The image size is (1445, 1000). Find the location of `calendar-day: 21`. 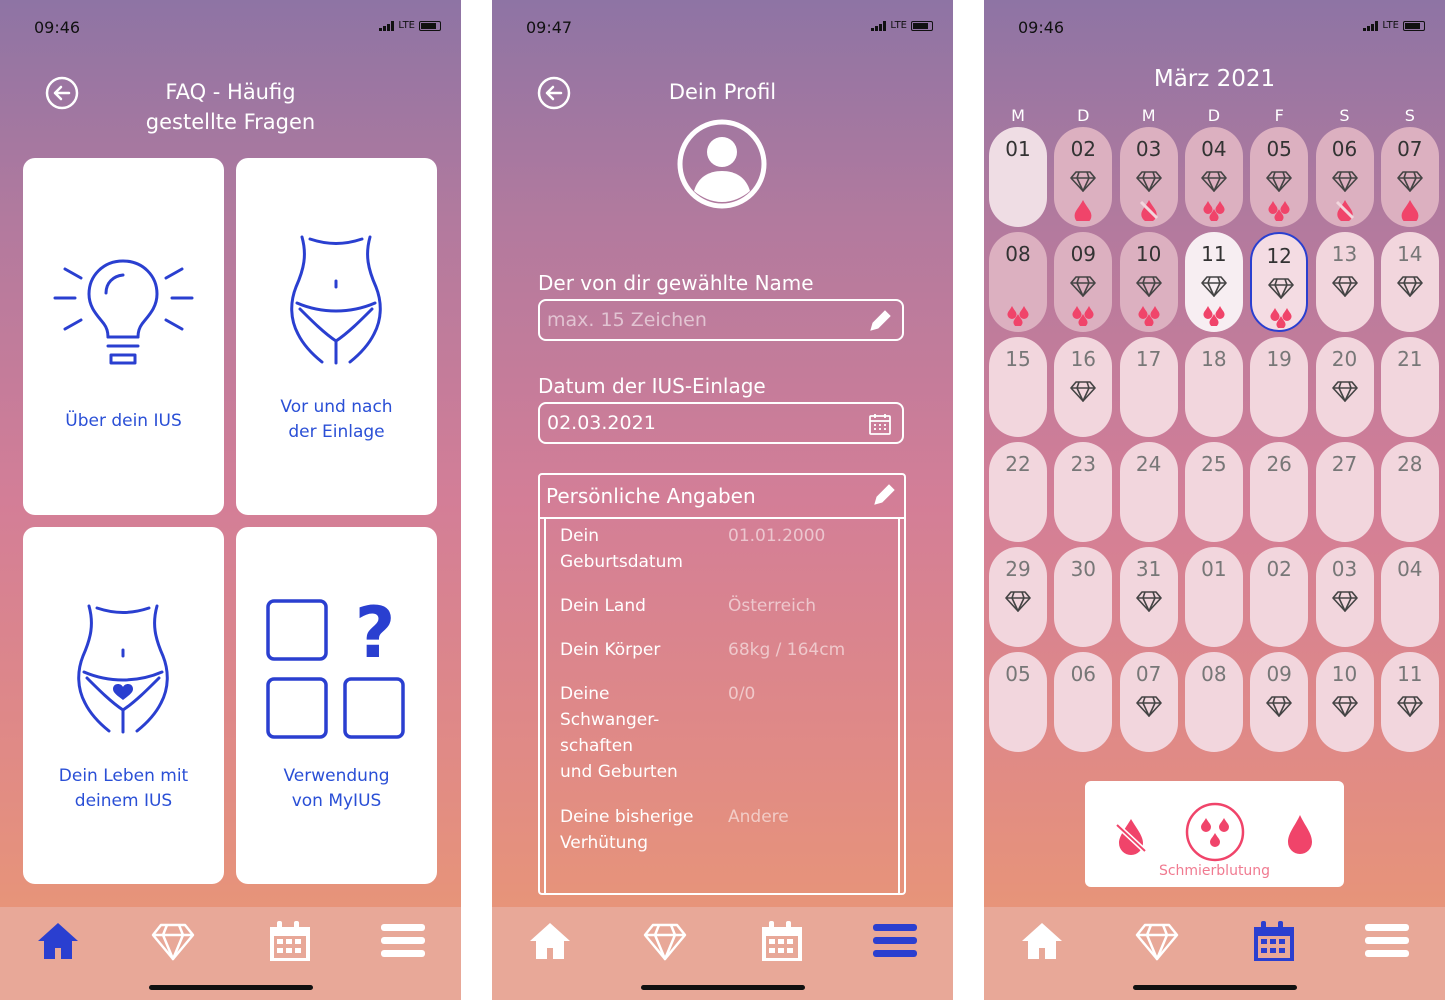

calendar-day: 21 is located at coordinates (1409, 387).